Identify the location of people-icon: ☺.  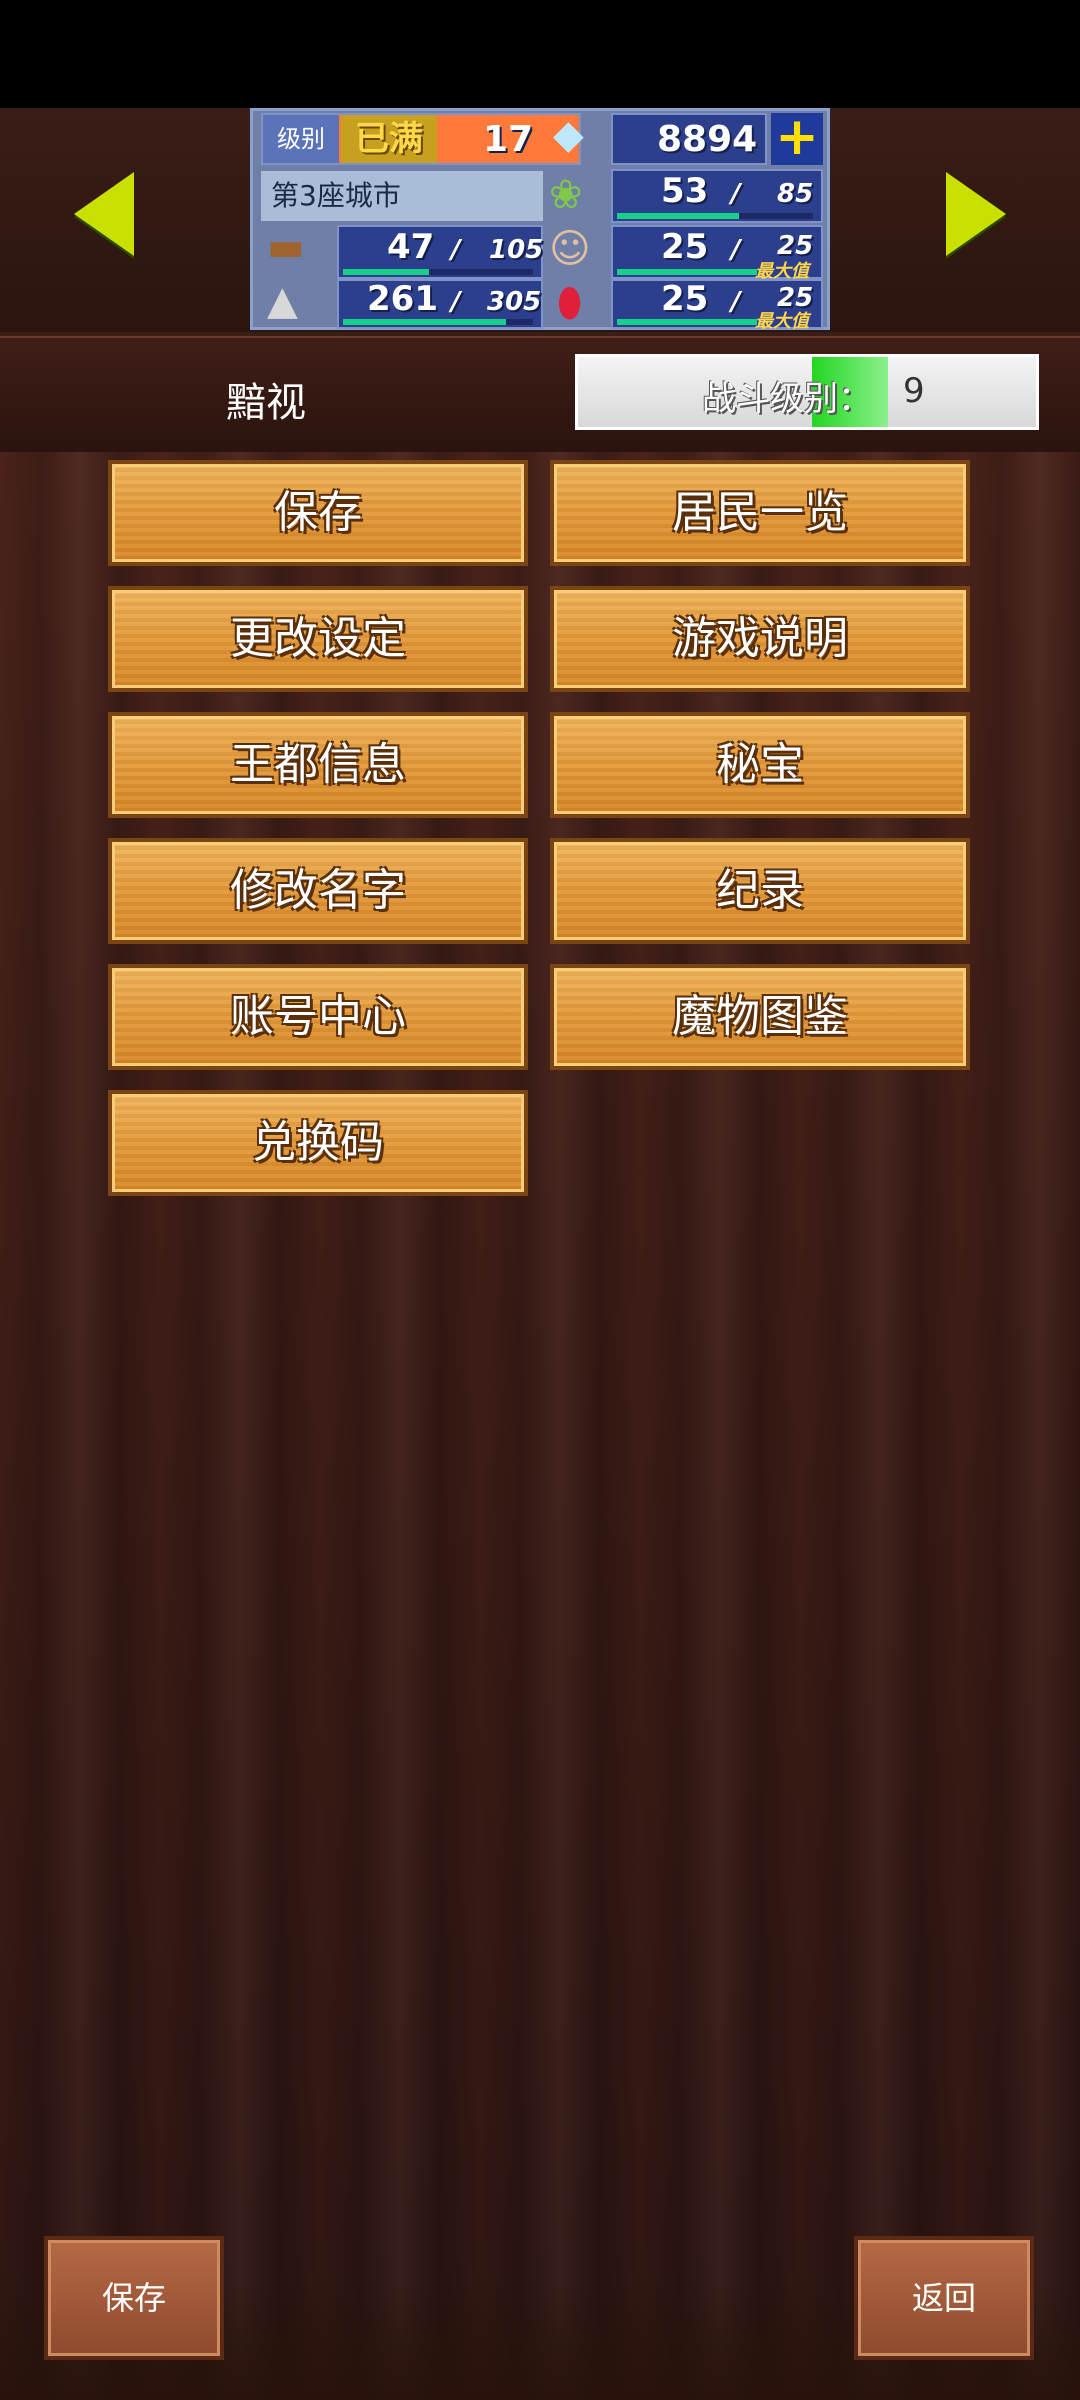
(570, 249).